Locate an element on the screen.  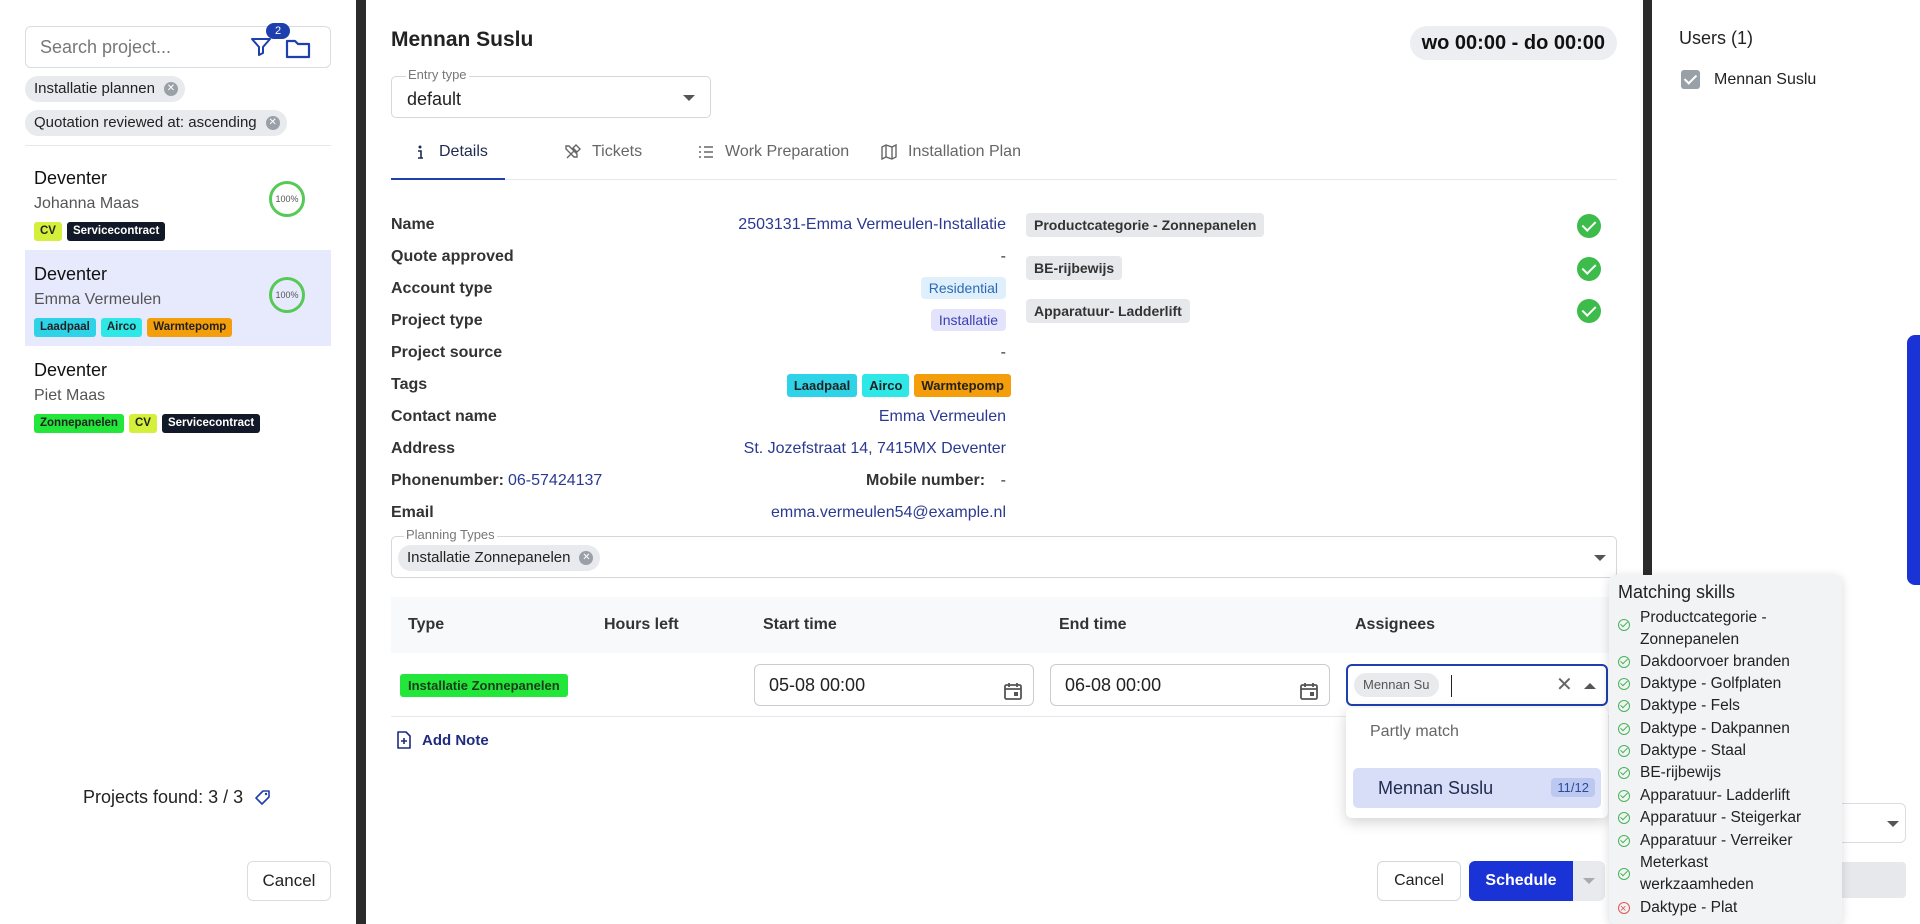
filter-icon is located at coordinates (261, 47).